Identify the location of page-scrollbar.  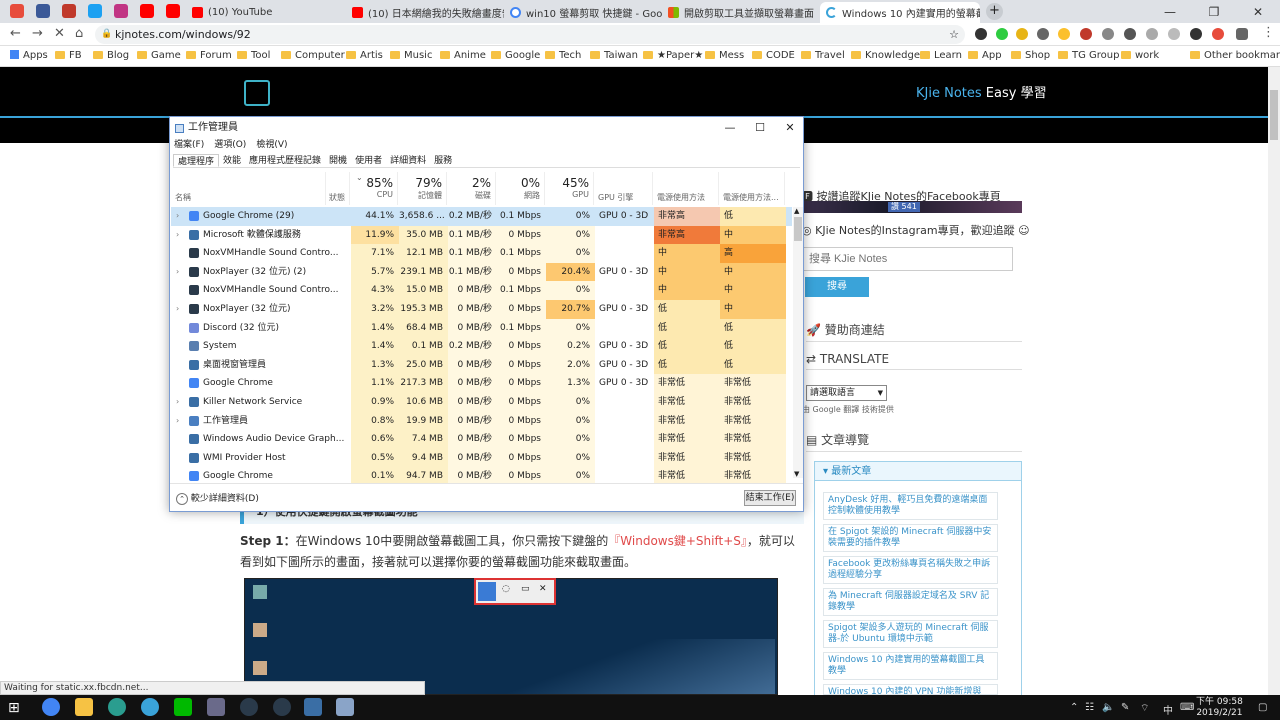
(1274, 381).